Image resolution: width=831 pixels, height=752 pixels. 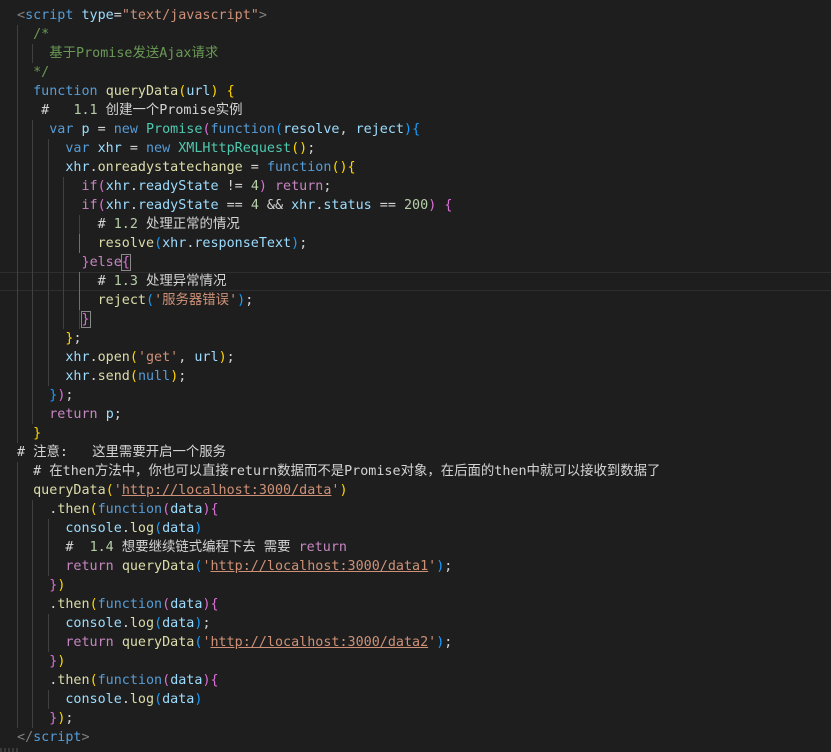 What do you see at coordinates (198, 91) in the screenshot?
I see `code-token: url` at bounding box center [198, 91].